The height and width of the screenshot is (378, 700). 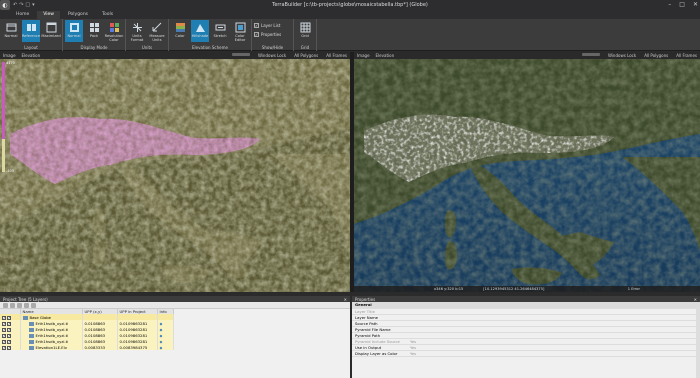 I want to click on units-format-icon, so click(x=137, y=27).